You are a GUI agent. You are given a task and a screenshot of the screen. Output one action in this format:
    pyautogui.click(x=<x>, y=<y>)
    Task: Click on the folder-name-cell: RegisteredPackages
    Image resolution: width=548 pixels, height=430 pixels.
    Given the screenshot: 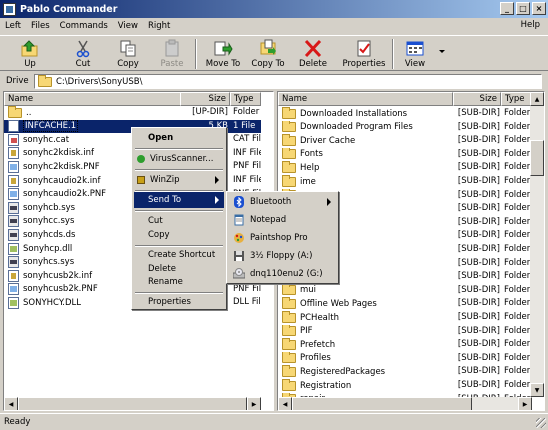 What is the action you would take?
    pyautogui.click(x=367, y=371)
    